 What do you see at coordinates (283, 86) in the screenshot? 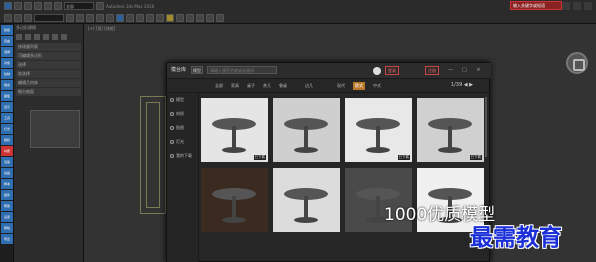
I see `filter-chip: 餐桌` at bounding box center [283, 86].